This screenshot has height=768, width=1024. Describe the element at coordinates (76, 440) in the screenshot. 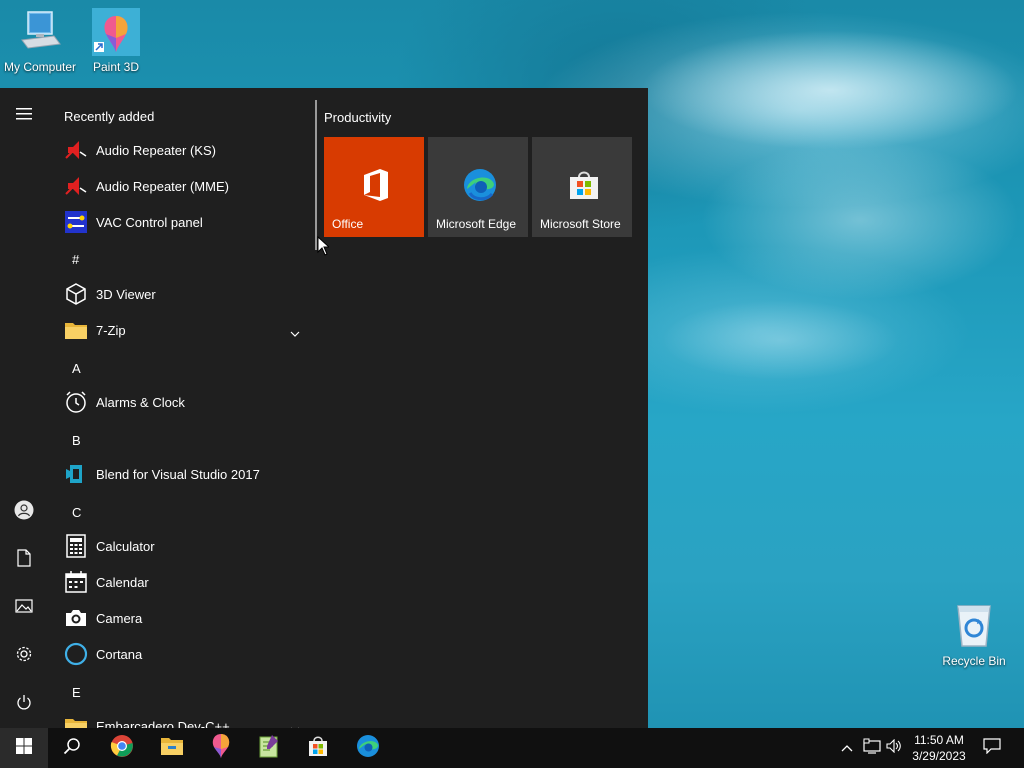

I see `group-header-b: B` at that location.